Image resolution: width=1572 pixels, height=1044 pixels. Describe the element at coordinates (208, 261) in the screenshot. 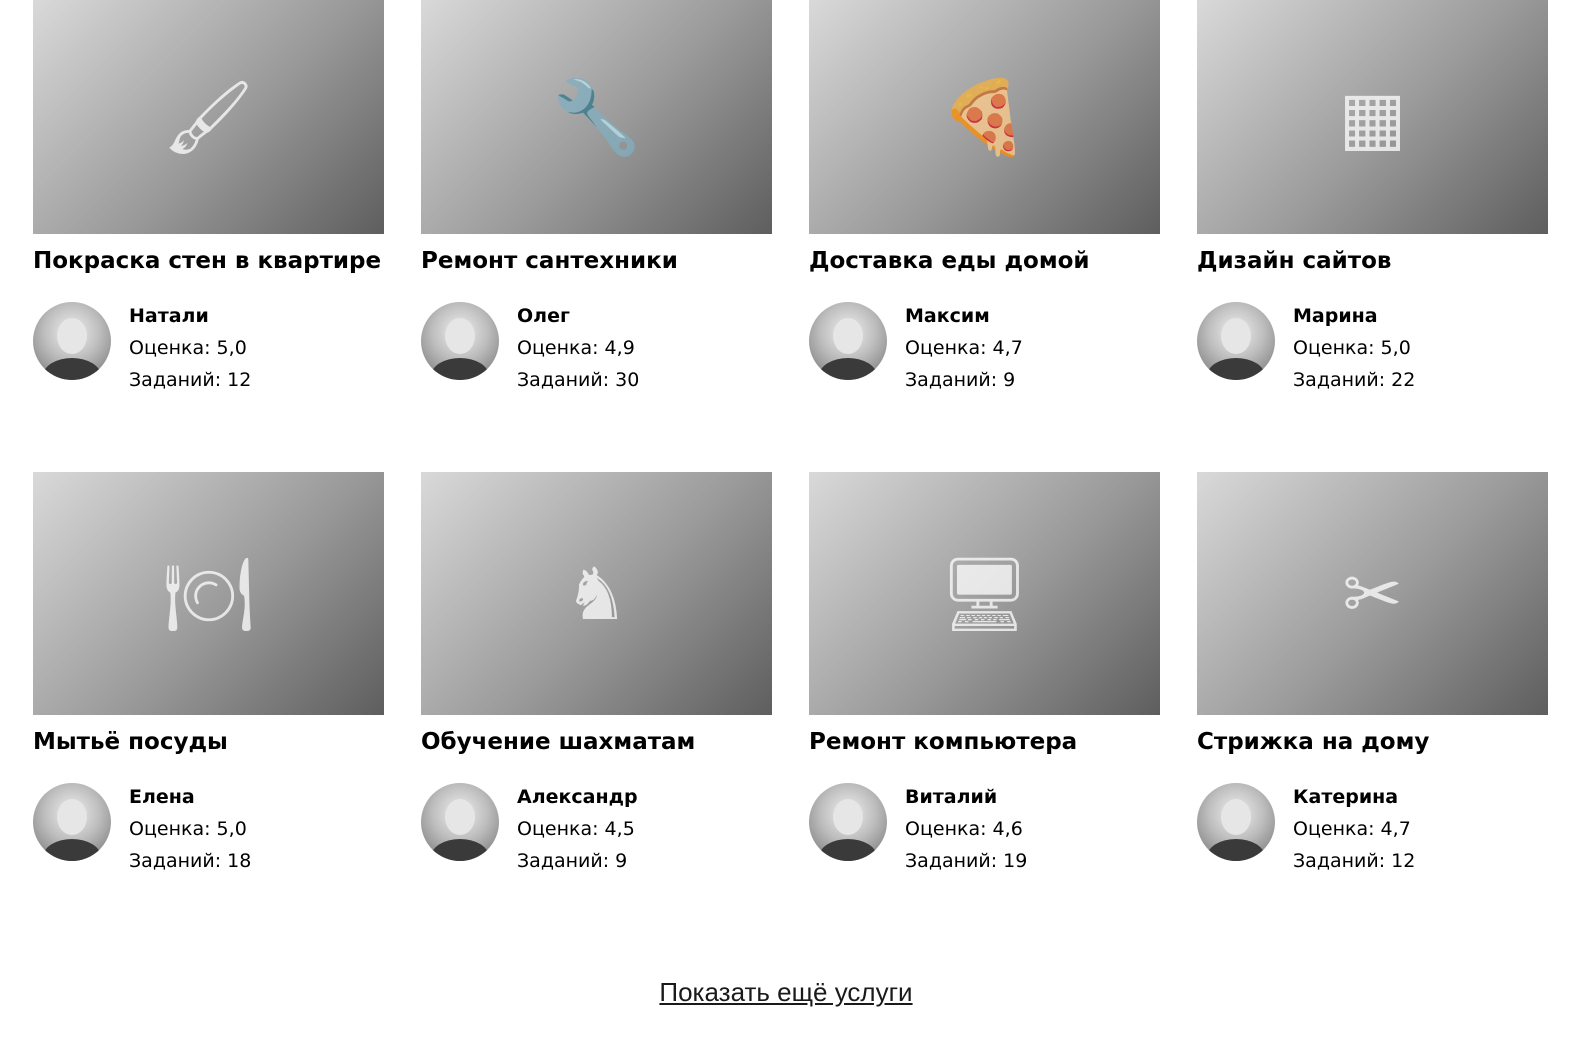

I see `service-title: Покраска стен в квартире` at that location.